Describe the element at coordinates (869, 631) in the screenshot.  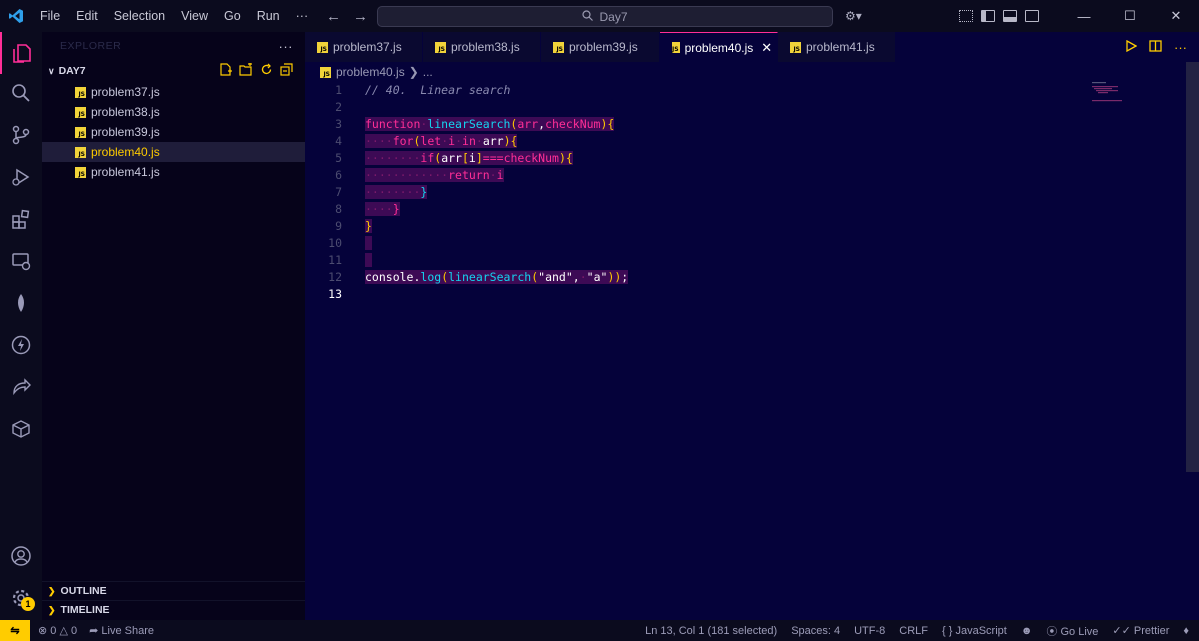
I see `encoding: UTF-8` at that location.